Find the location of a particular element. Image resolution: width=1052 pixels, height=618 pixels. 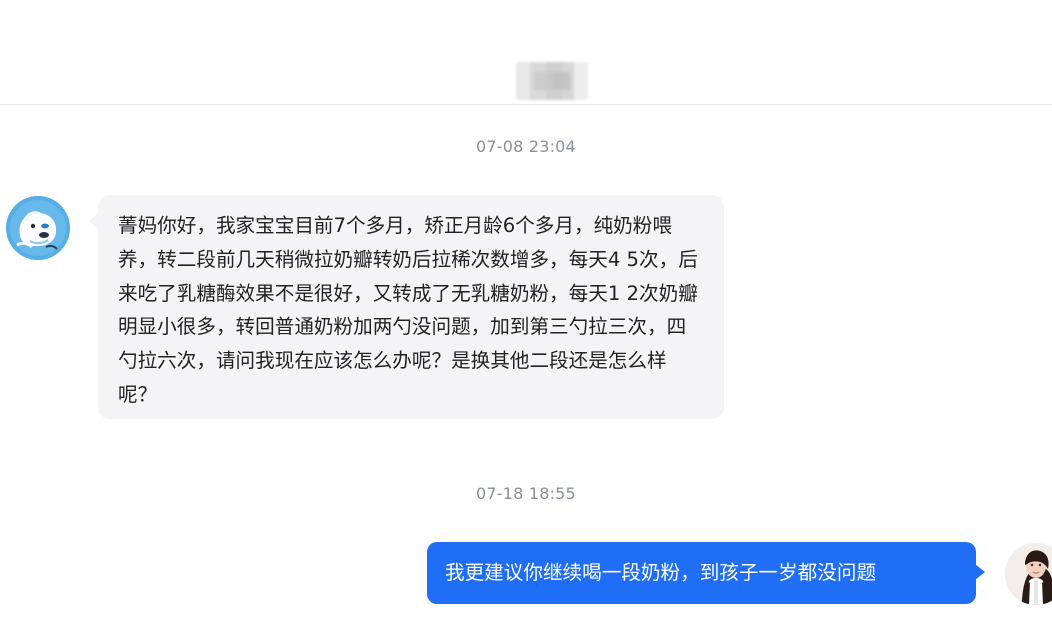

message-timestamp: 07-08 23:04 is located at coordinates (526, 146).